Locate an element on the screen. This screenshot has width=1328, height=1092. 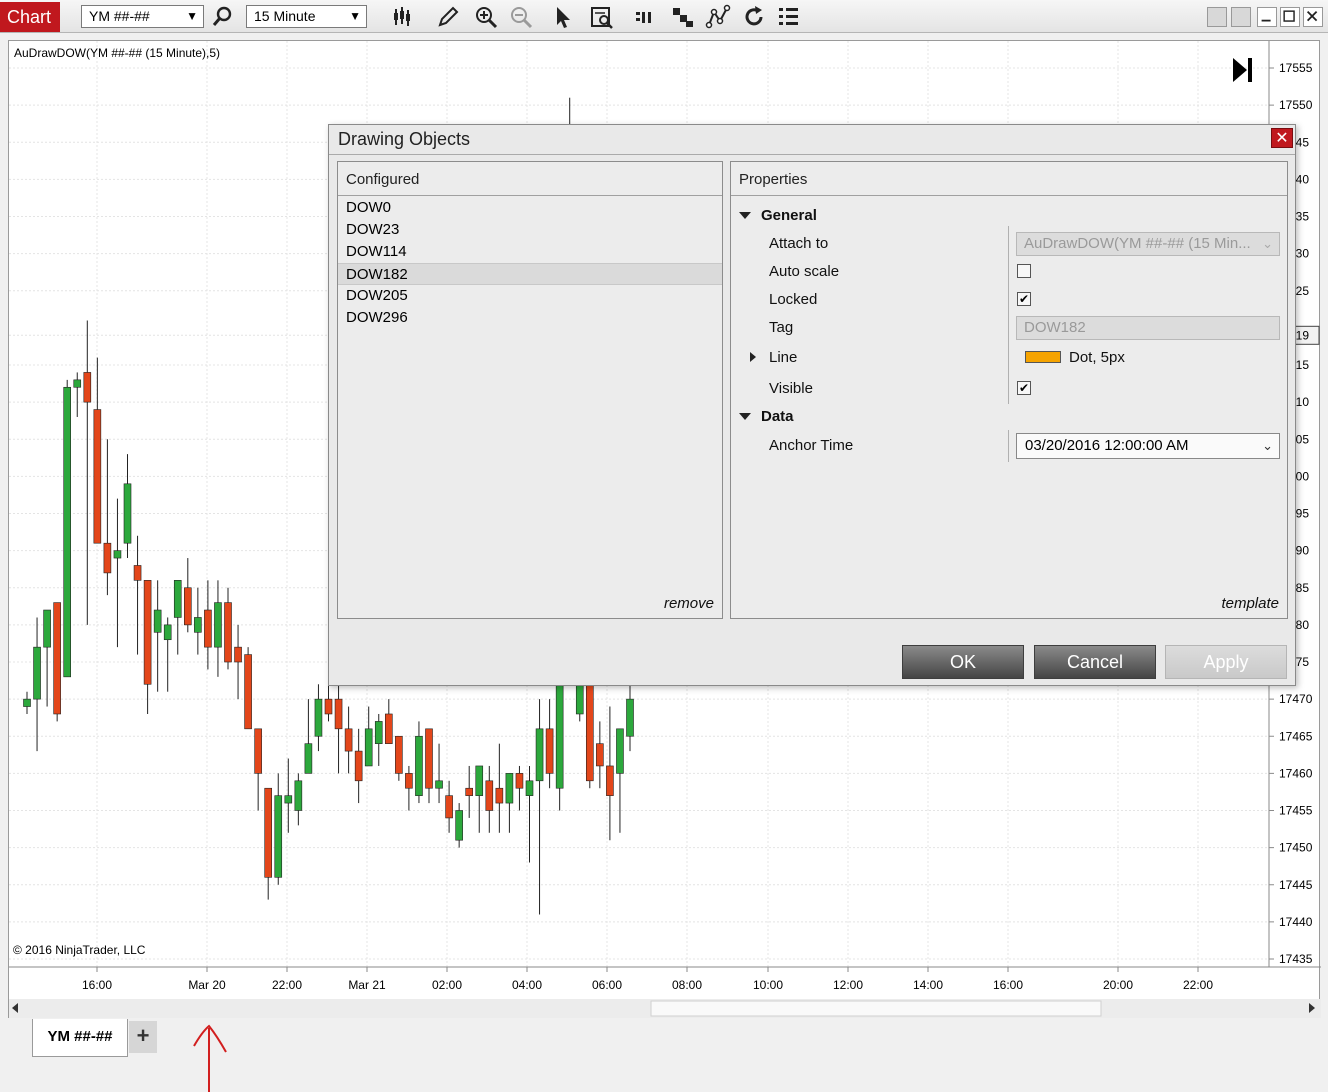
configured-item-dow114: DOW114 is located at coordinates (530, 252).